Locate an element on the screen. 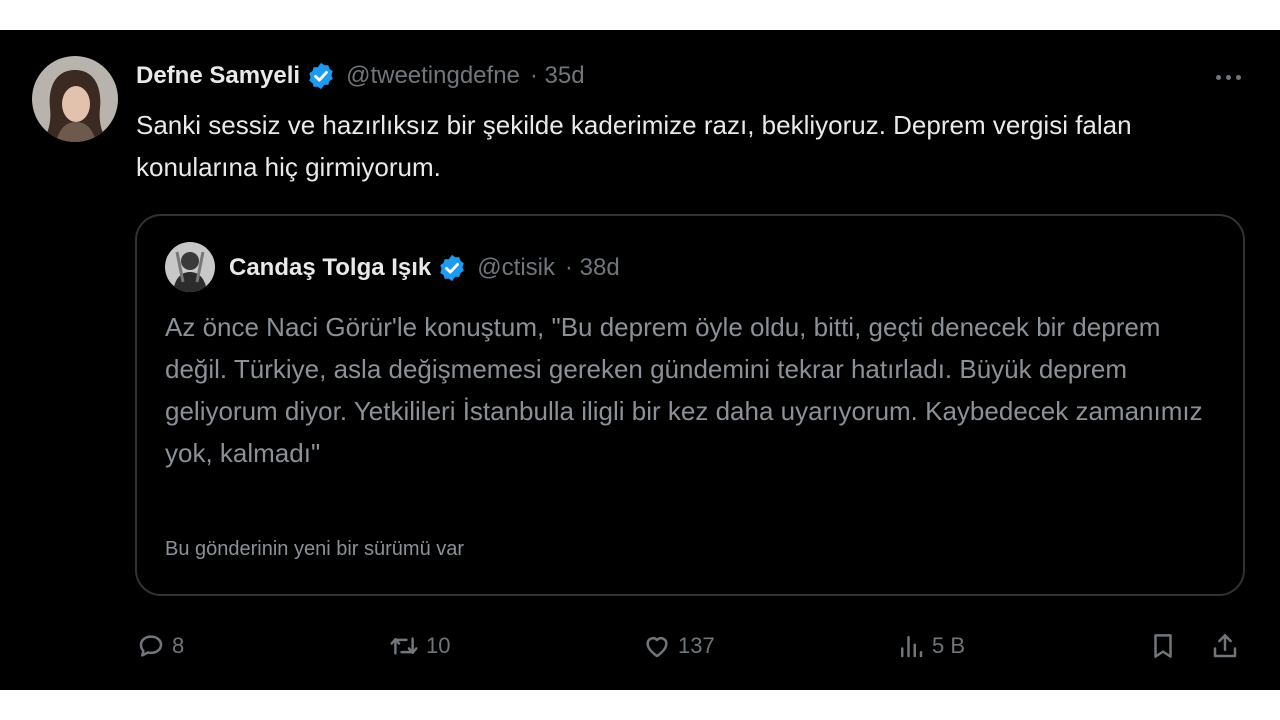 The width and height of the screenshot is (1280, 720). repost-button: 10 is located at coordinates (419, 646).